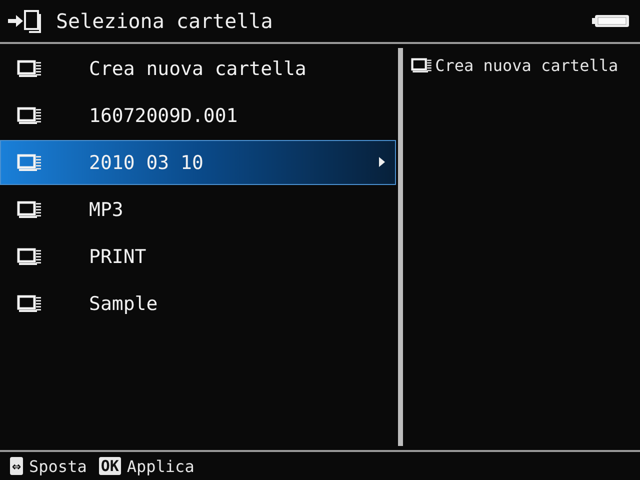 Image resolution: width=640 pixels, height=480 pixels. Describe the element at coordinates (198, 303) in the screenshot. I see `folder-row: Sample` at that location.